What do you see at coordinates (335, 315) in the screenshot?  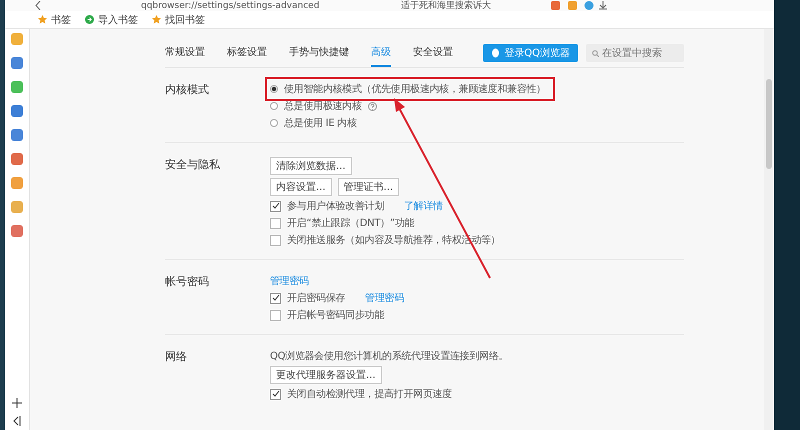 I see `option-label: 开启帐号密码同步功能` at bounding box center [335, 315].